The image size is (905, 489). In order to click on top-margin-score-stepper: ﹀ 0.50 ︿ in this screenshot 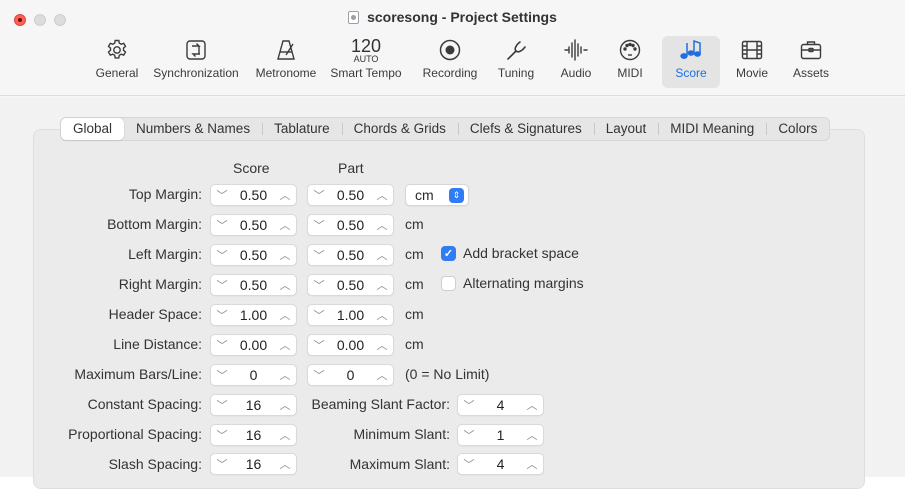, I will do `click(253, 195)`.